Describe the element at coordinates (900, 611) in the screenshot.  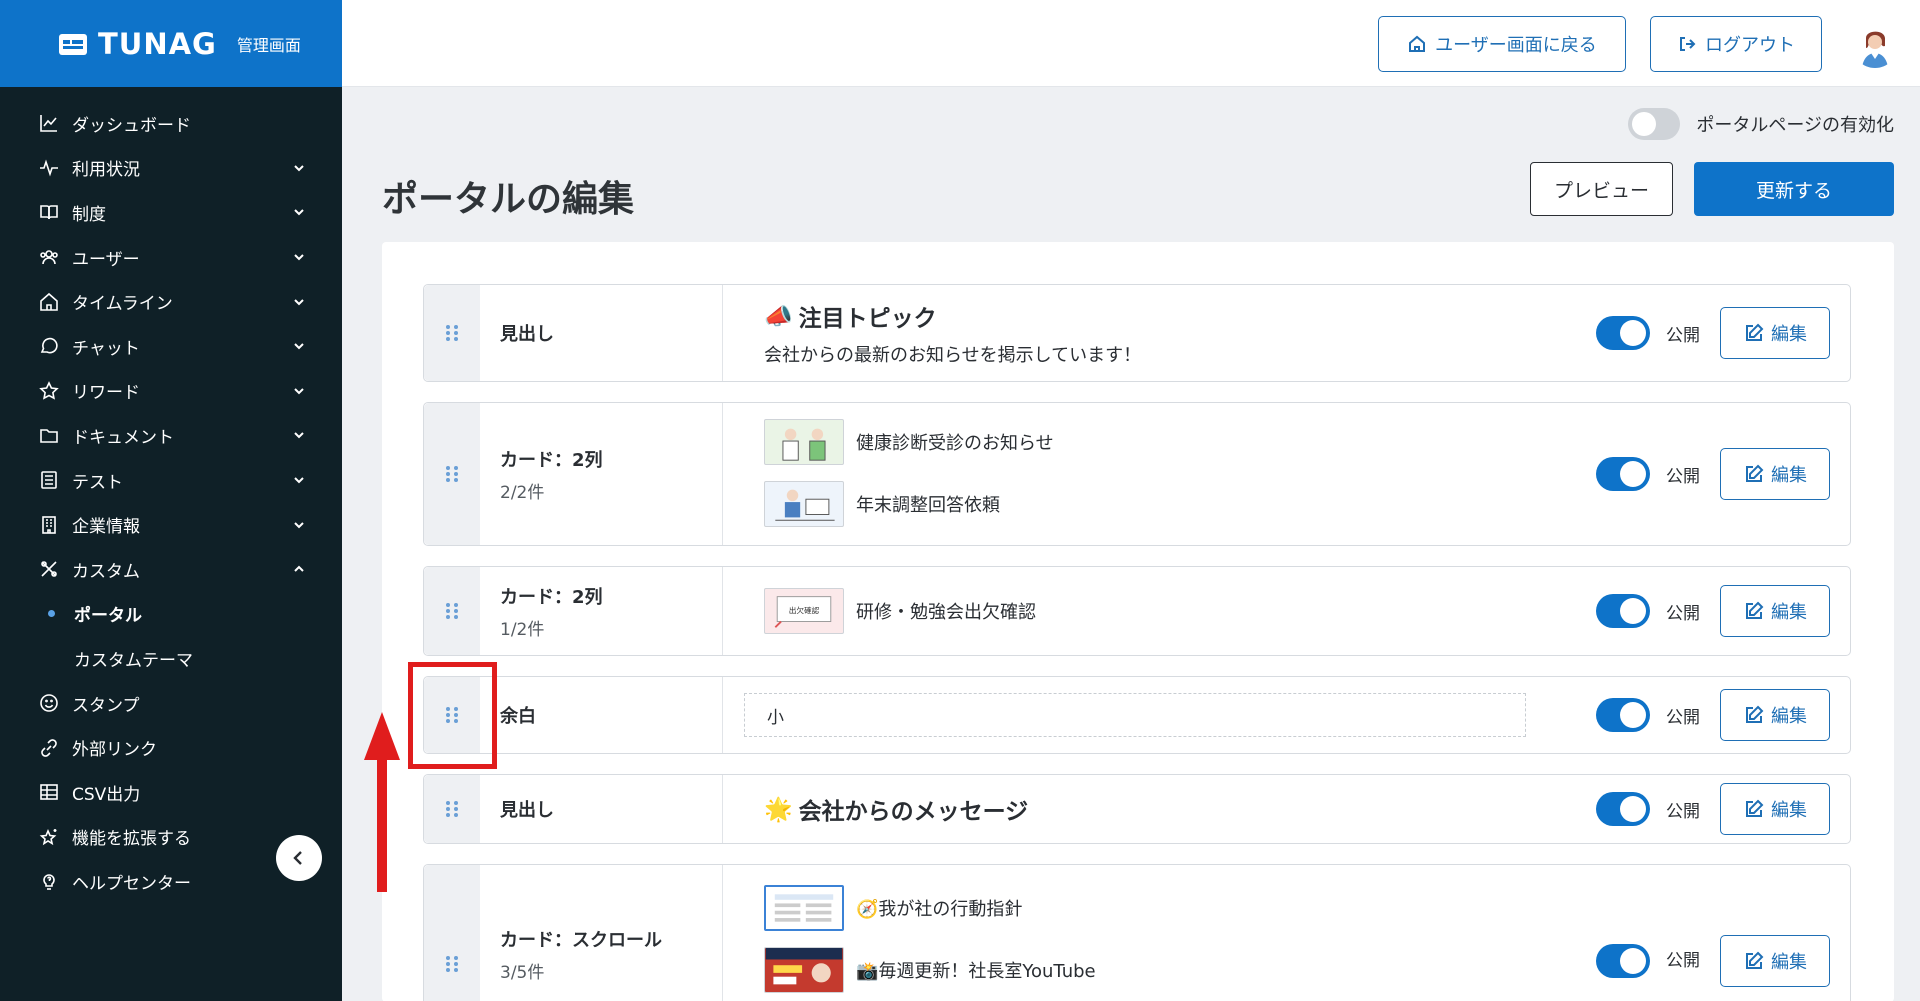
I see `card-item: 出欠確認 研修・勉強会出欠確認` at that location.